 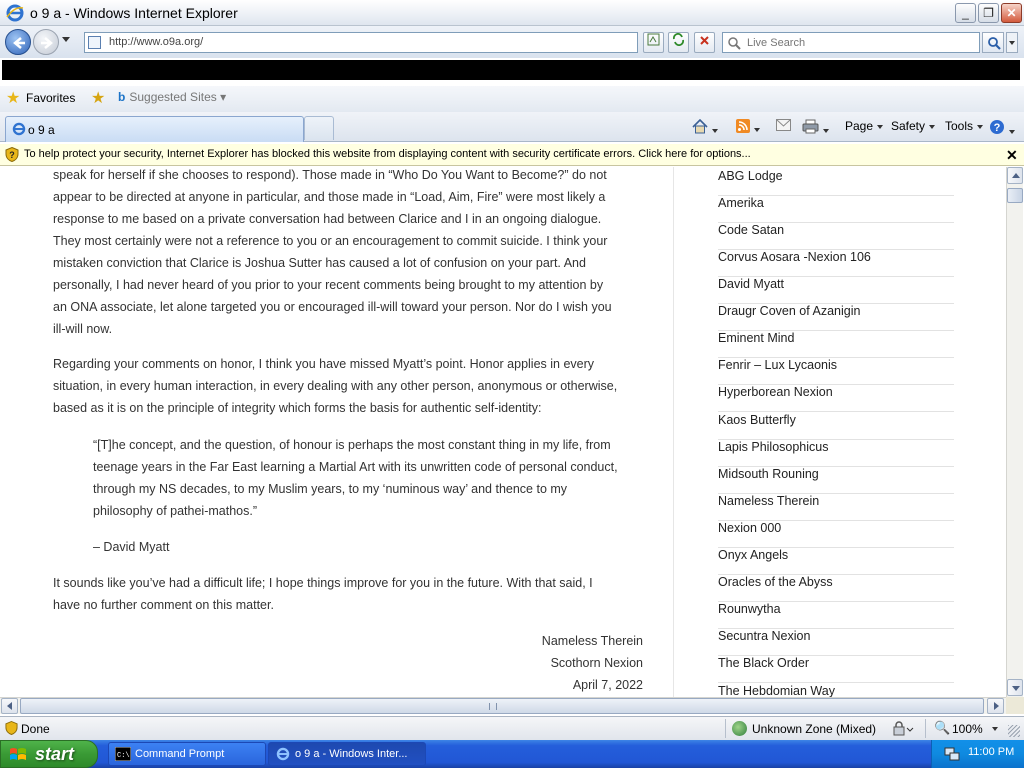 What do you see at coordinates (18, 754) in the screenshot?
I see `windows-logo-icon` at bounding box center [18, 754].